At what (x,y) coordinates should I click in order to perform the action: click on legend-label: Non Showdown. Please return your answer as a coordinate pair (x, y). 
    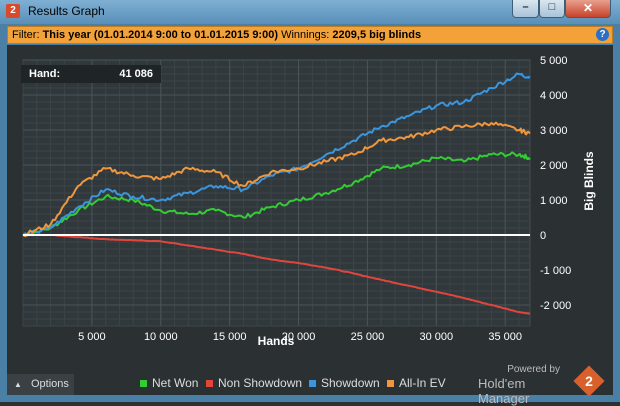
    Looking at the image, I should click on (260, 383).